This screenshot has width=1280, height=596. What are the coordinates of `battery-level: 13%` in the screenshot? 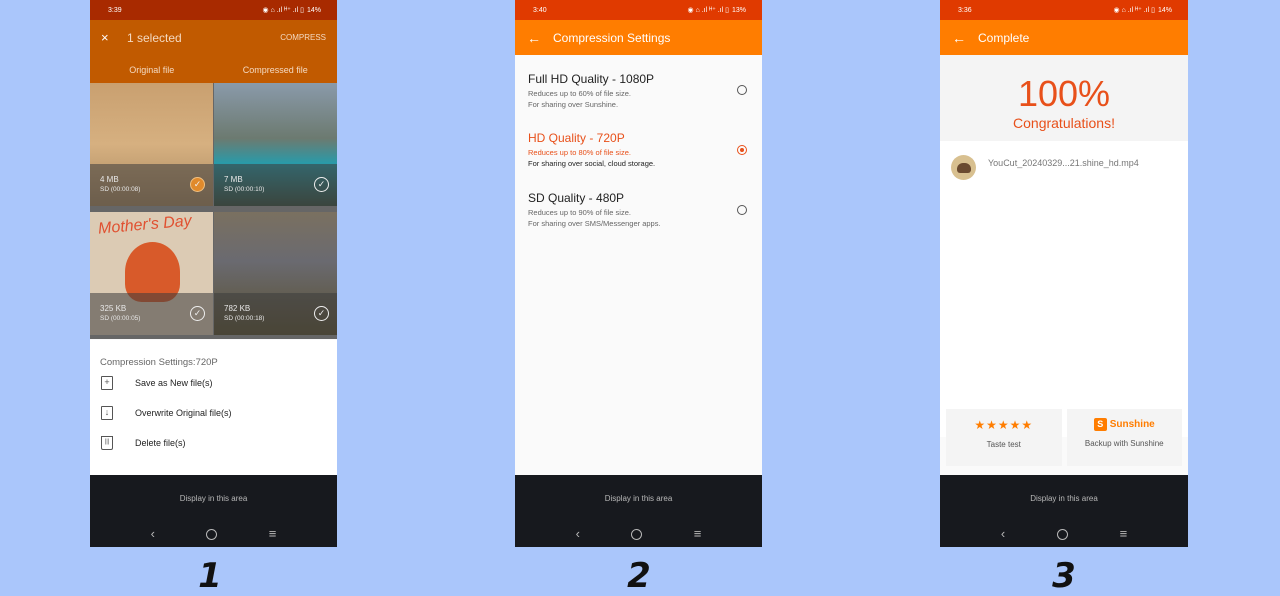 It's located at (738, 10).